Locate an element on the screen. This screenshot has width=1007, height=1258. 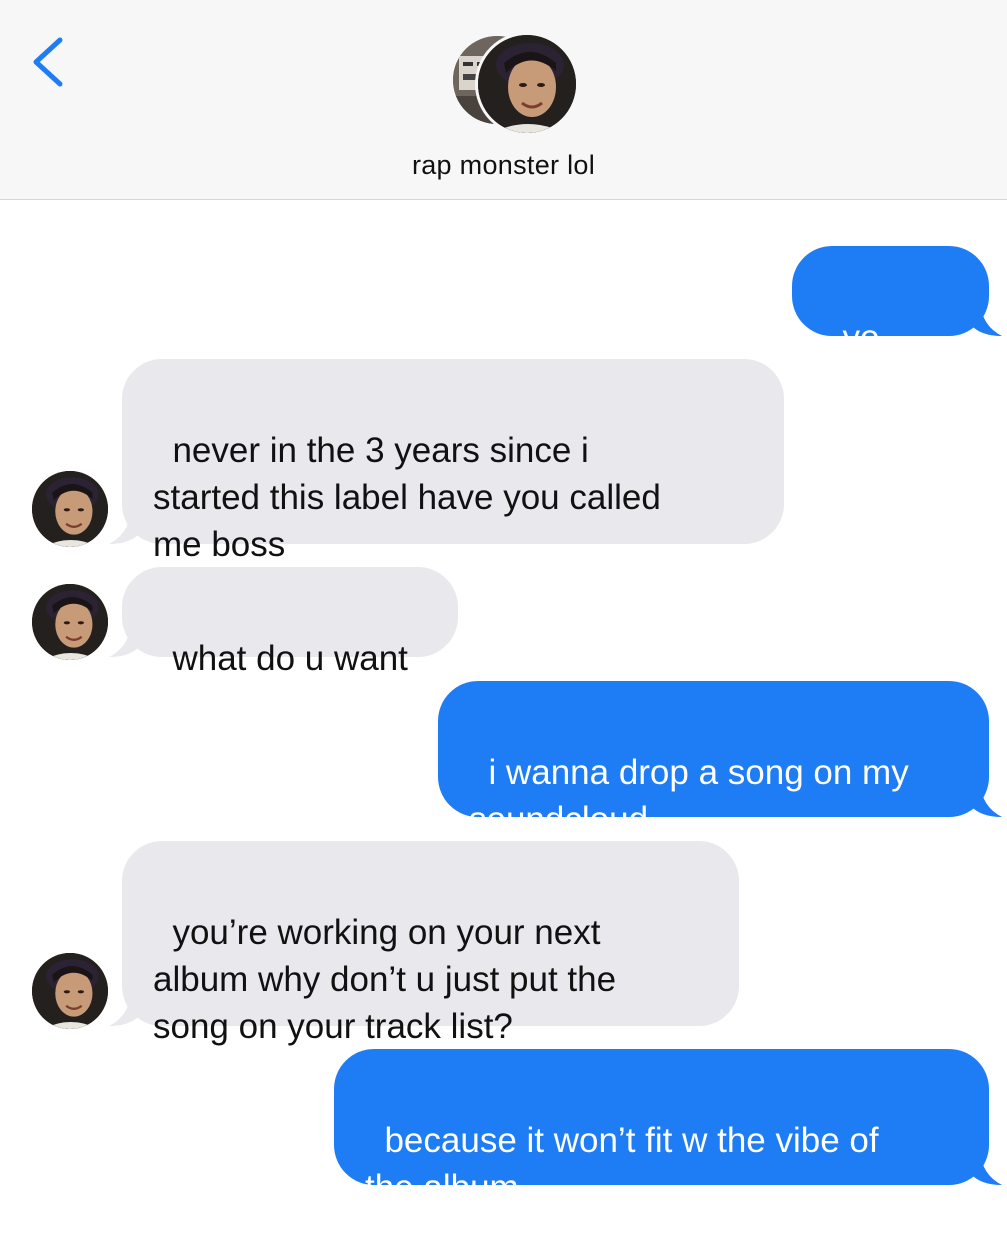
message-bubble-sent: yo boss is located at coordinates (897, 325).